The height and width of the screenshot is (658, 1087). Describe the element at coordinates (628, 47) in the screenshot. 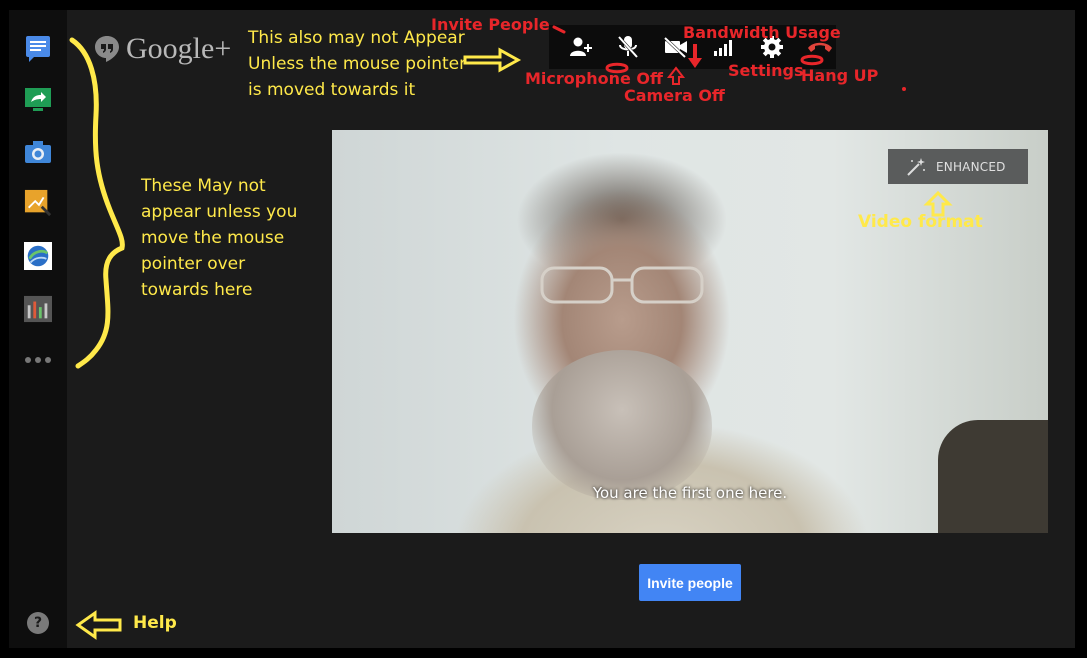

I see `microphone-off-icon` at that location.